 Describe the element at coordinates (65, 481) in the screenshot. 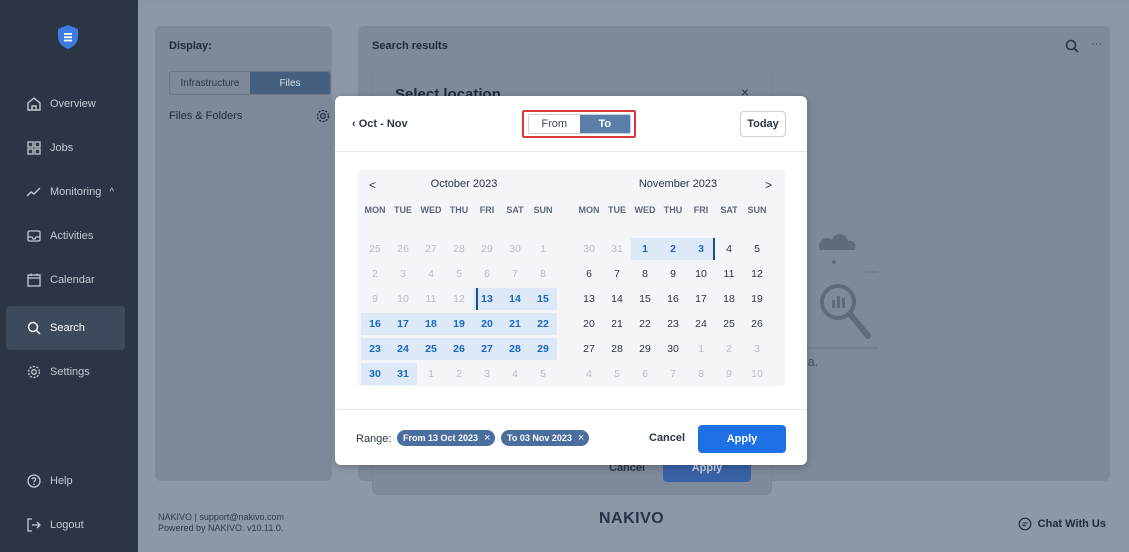

I see `help-link: Help` at that location.